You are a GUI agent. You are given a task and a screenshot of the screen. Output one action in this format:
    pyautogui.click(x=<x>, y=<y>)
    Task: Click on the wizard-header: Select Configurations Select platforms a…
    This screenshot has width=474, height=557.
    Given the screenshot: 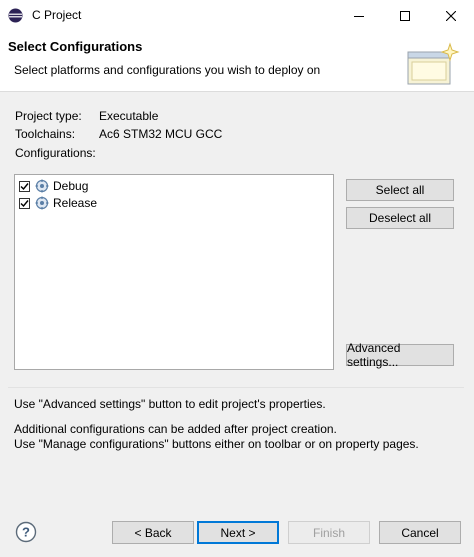 What is the action you would take?
    pyautogui.click(x=237, y=61)
    